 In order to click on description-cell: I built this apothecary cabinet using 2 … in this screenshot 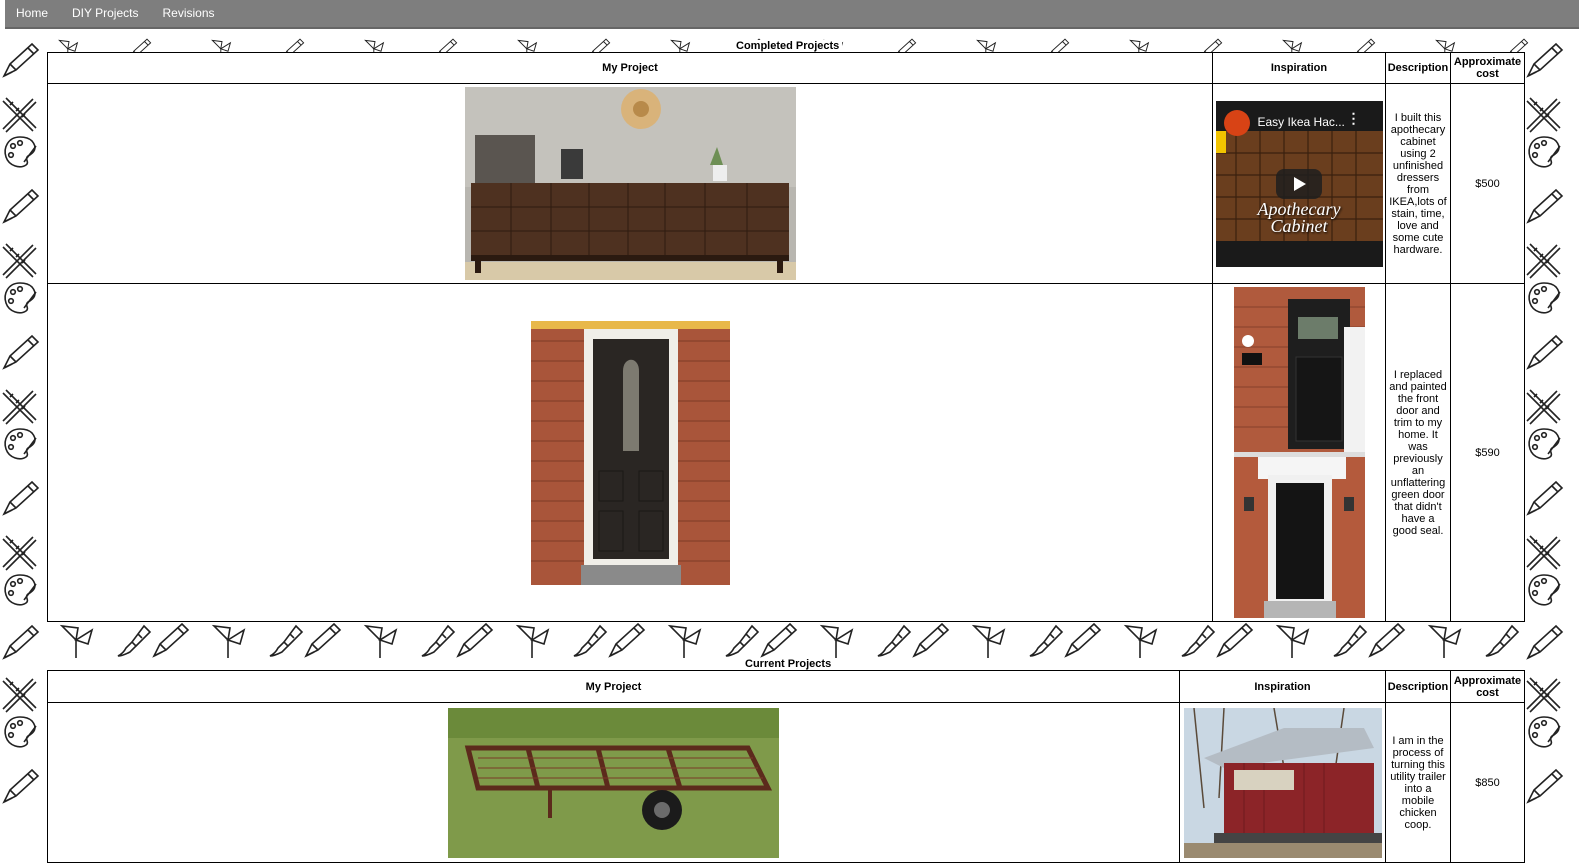, I will do `click(1418, 183)`.